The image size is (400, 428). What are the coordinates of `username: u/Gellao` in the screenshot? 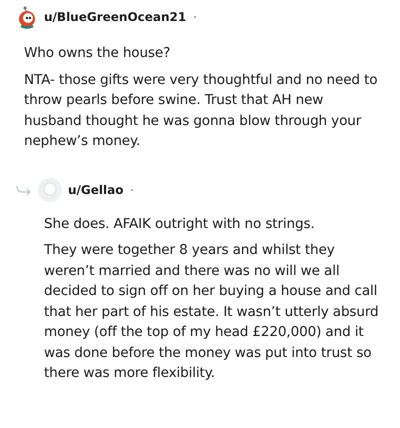 It's located at (96, 189).